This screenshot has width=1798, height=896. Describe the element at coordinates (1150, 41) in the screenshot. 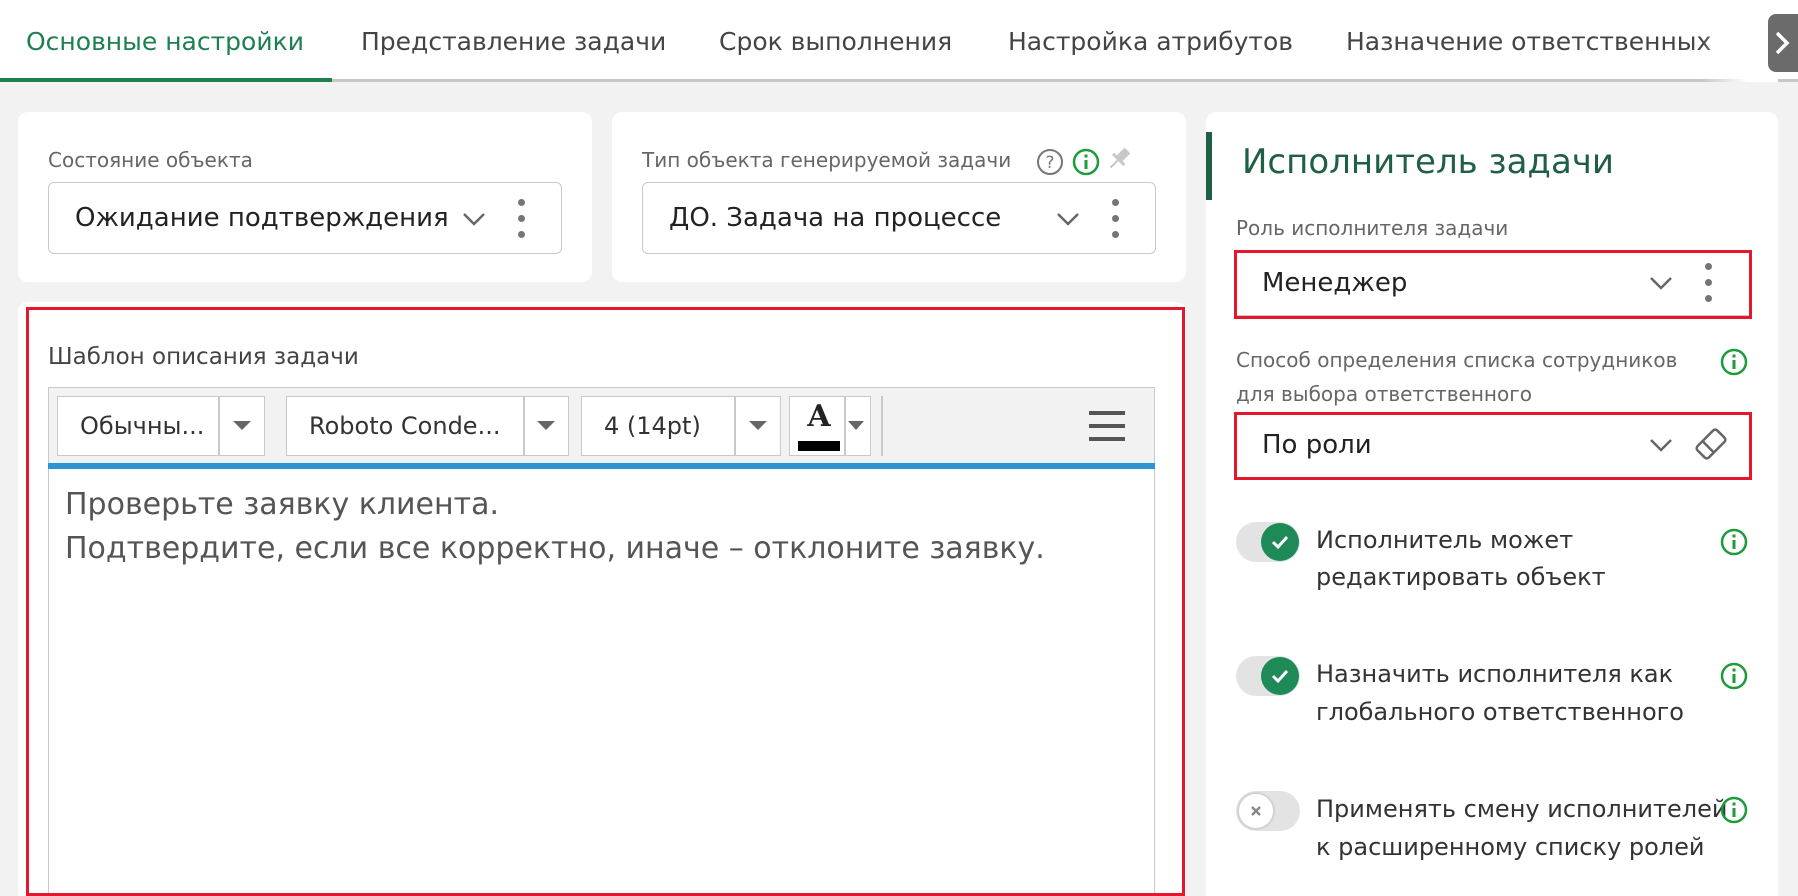

I see `tab-attributes: Настройка атрибутов` at that location.